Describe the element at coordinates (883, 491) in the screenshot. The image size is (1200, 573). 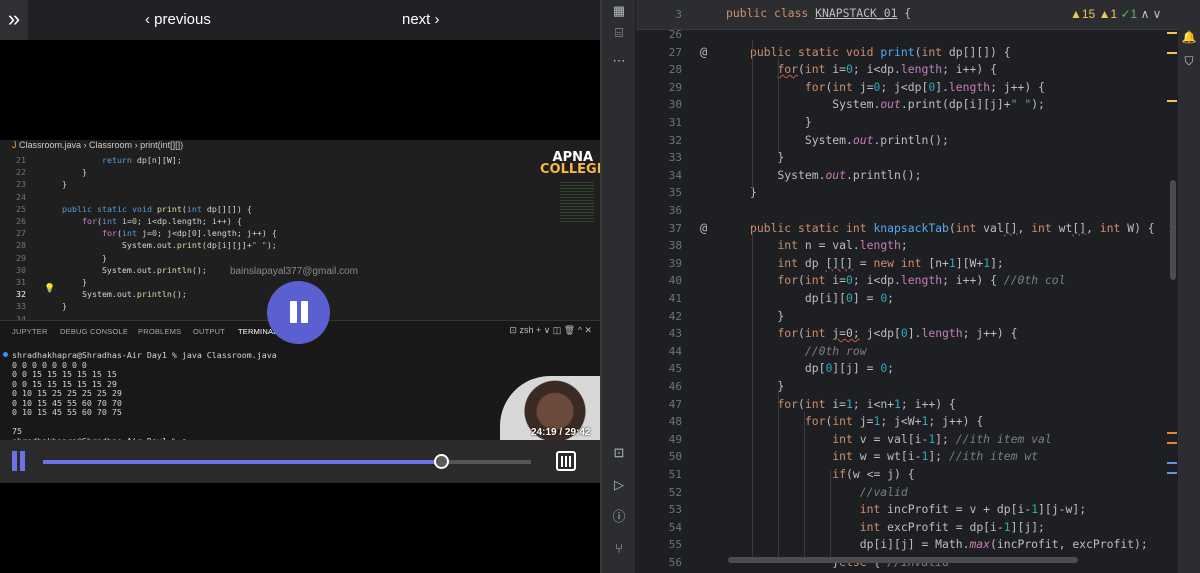
I see `code-text: //valid` at that location.